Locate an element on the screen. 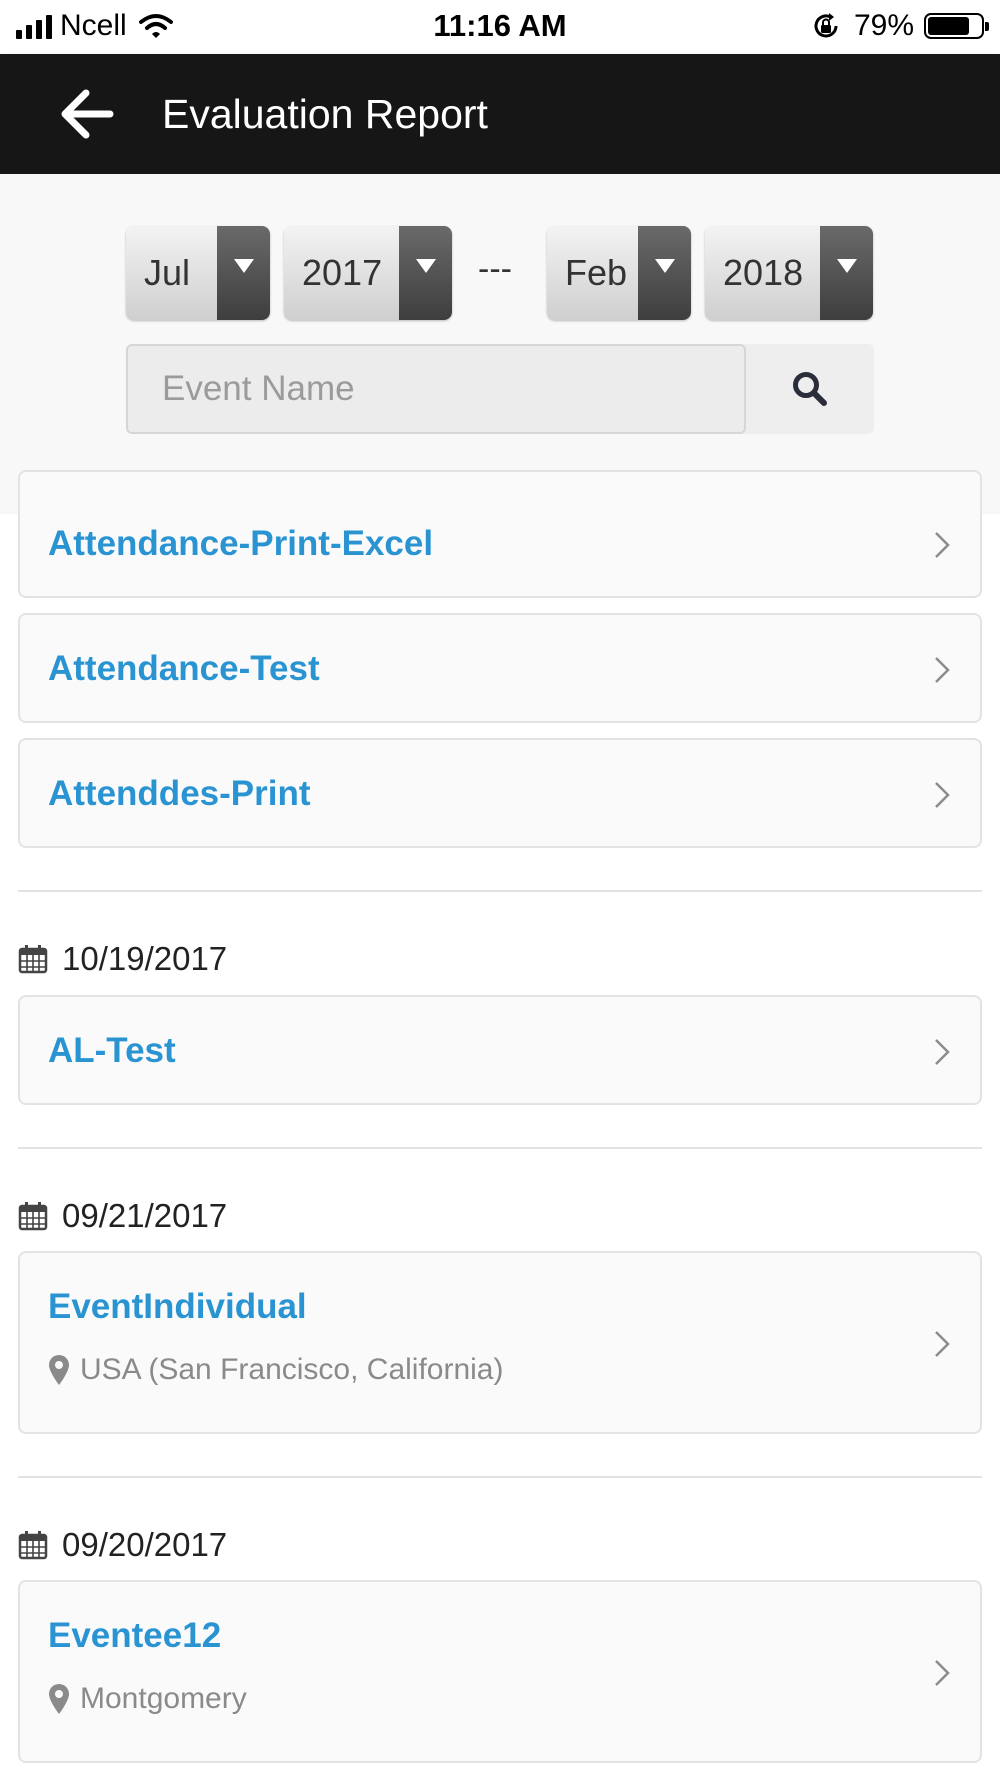 The width and height of the screenshot is (1000, 1778). event-location-text: USA (San Francisco, California) is located at coordinates (292, 1369).